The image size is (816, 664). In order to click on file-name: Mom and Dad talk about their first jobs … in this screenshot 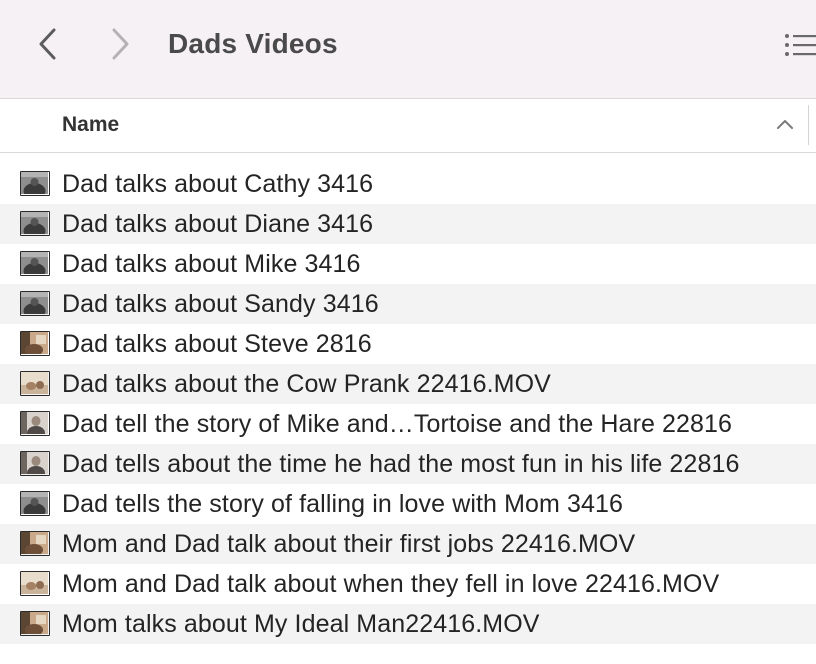, I will do `click(349, 544)`.